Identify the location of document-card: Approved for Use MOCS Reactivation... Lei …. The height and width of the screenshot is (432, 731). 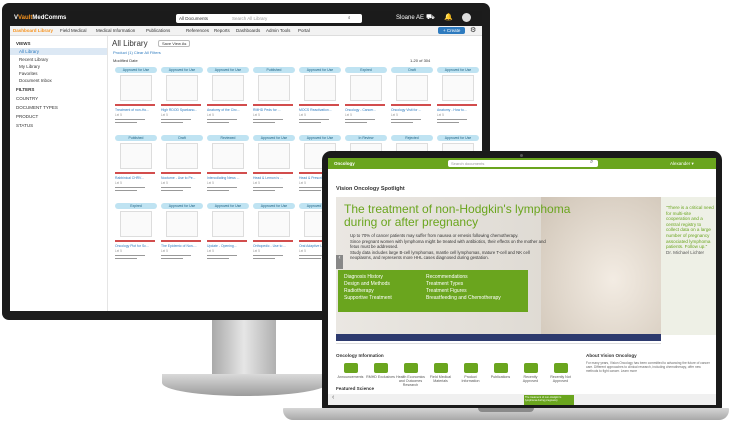
(320, 101).